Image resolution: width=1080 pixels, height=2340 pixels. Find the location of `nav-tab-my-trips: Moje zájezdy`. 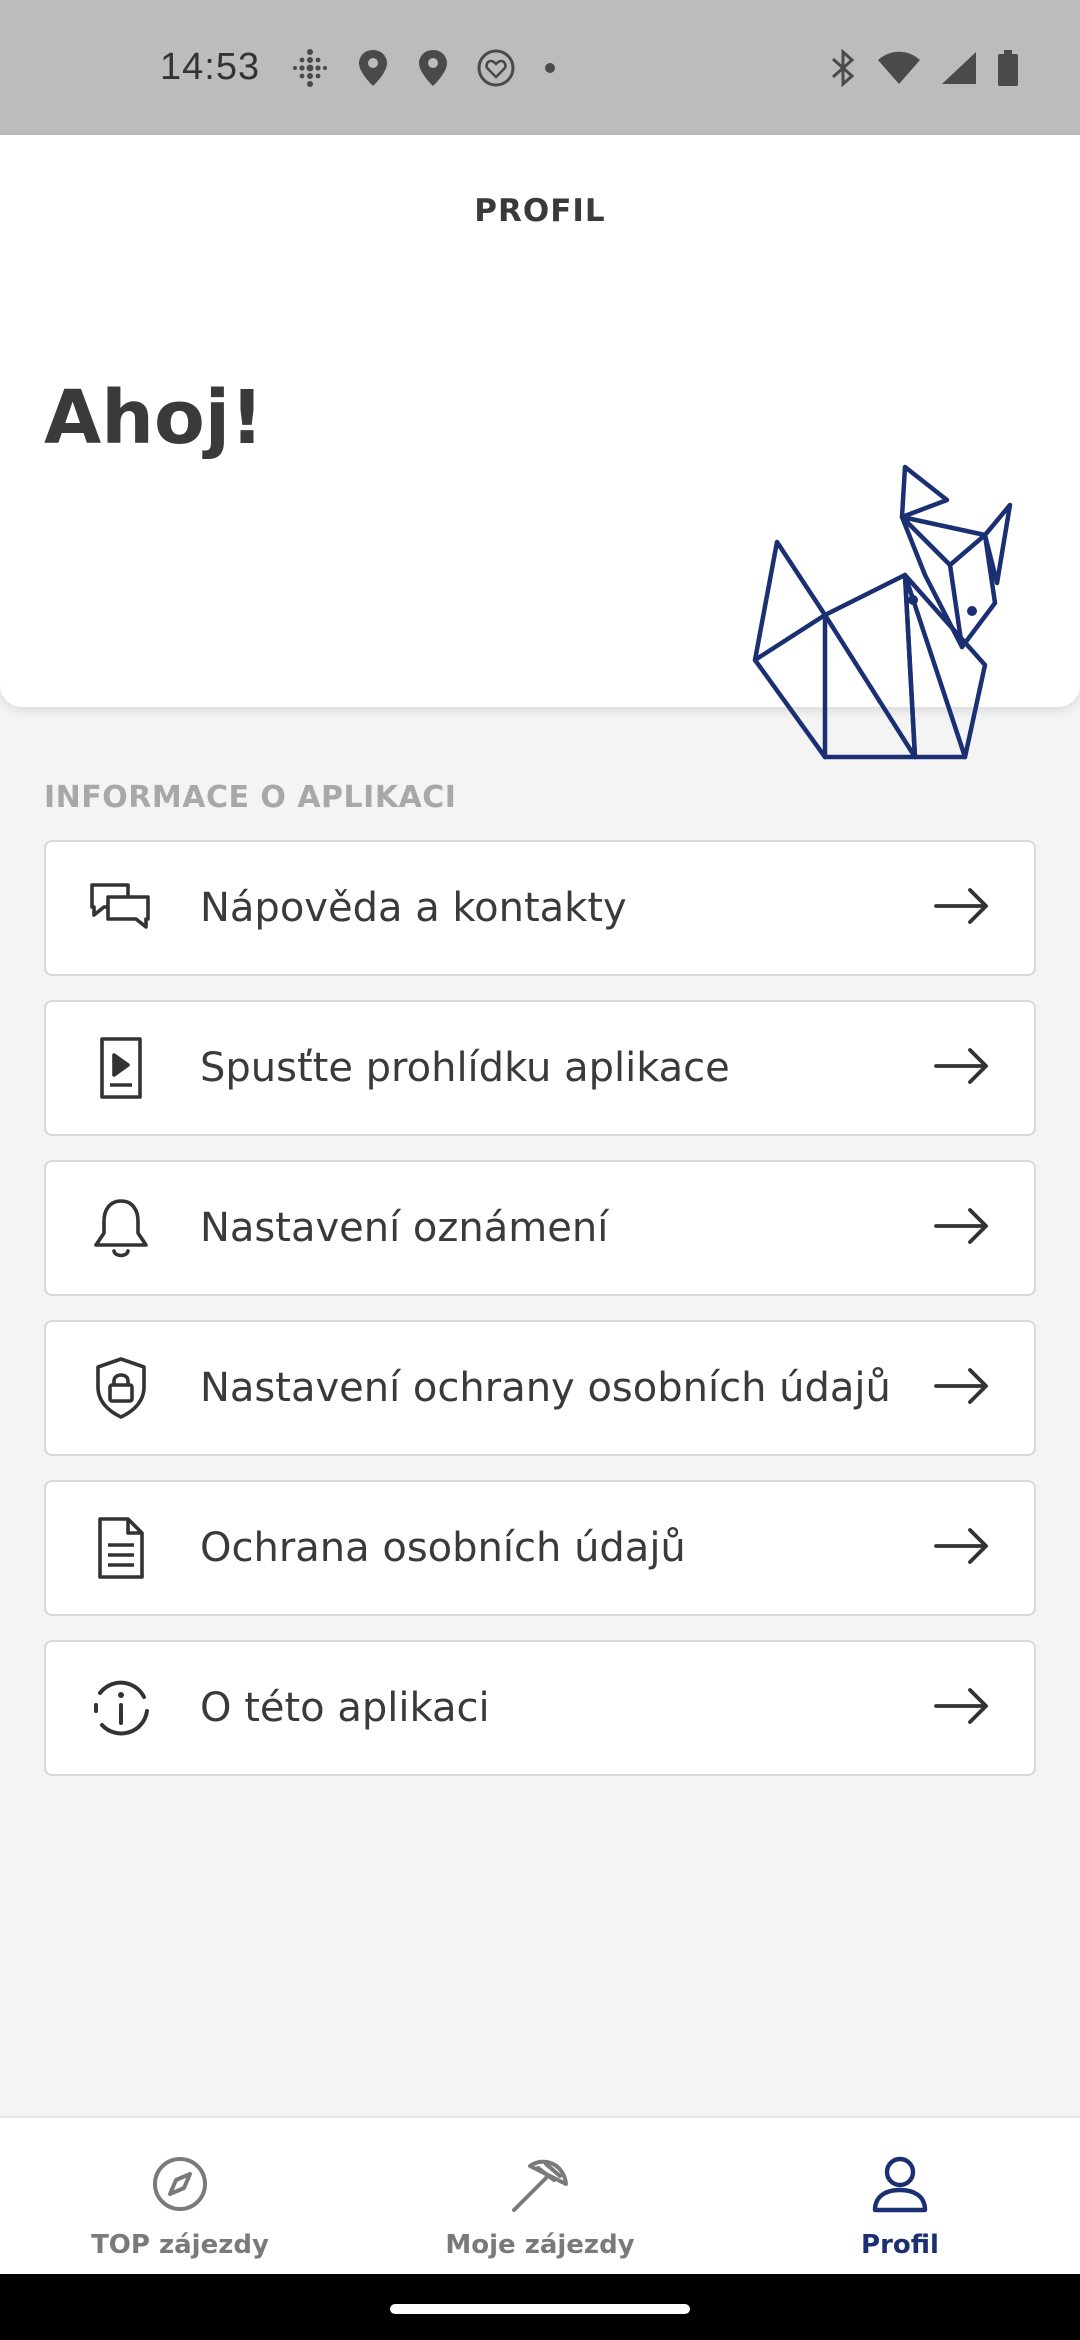

nav-tab-my-trips: Moje zájezdy is located at coordinates (540, 2196).